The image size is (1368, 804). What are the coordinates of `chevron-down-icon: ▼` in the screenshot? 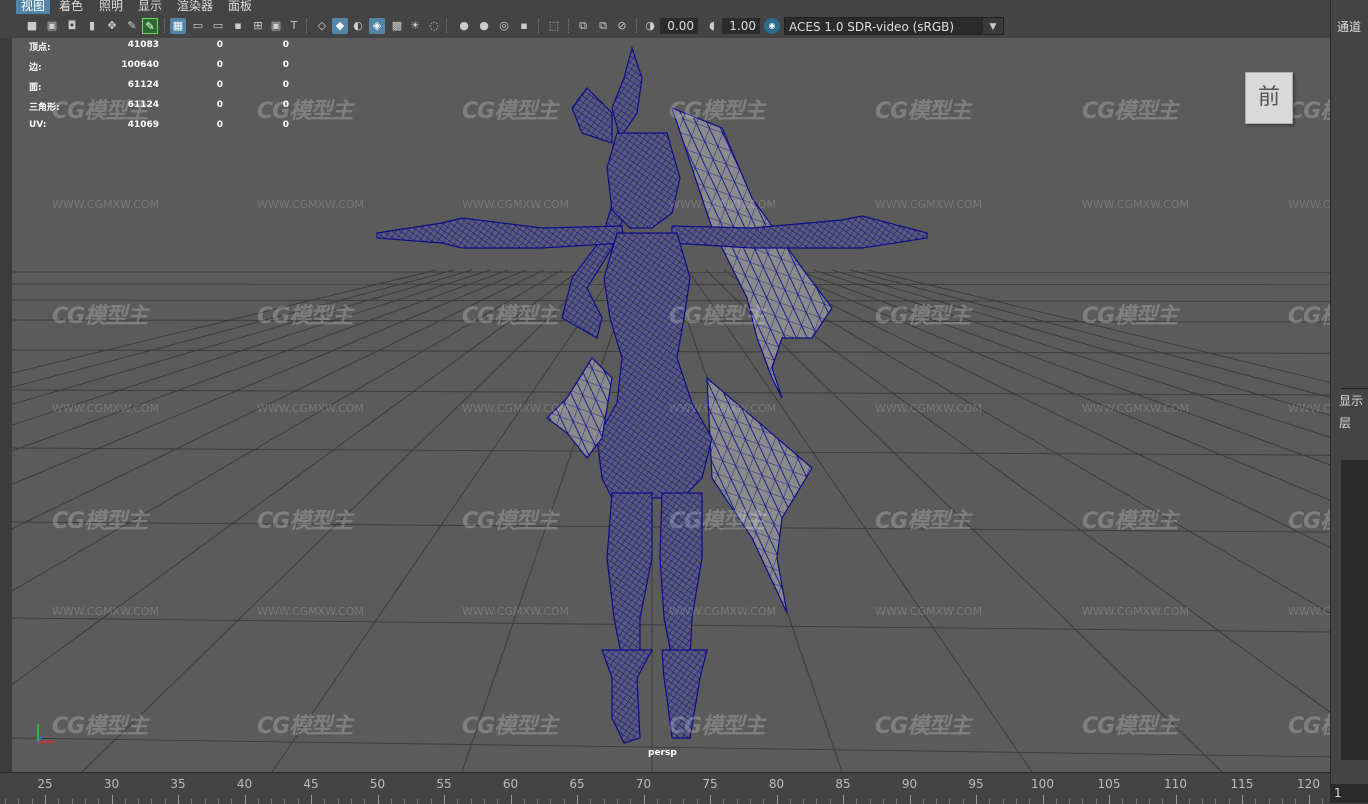 It's located at (993, 26).